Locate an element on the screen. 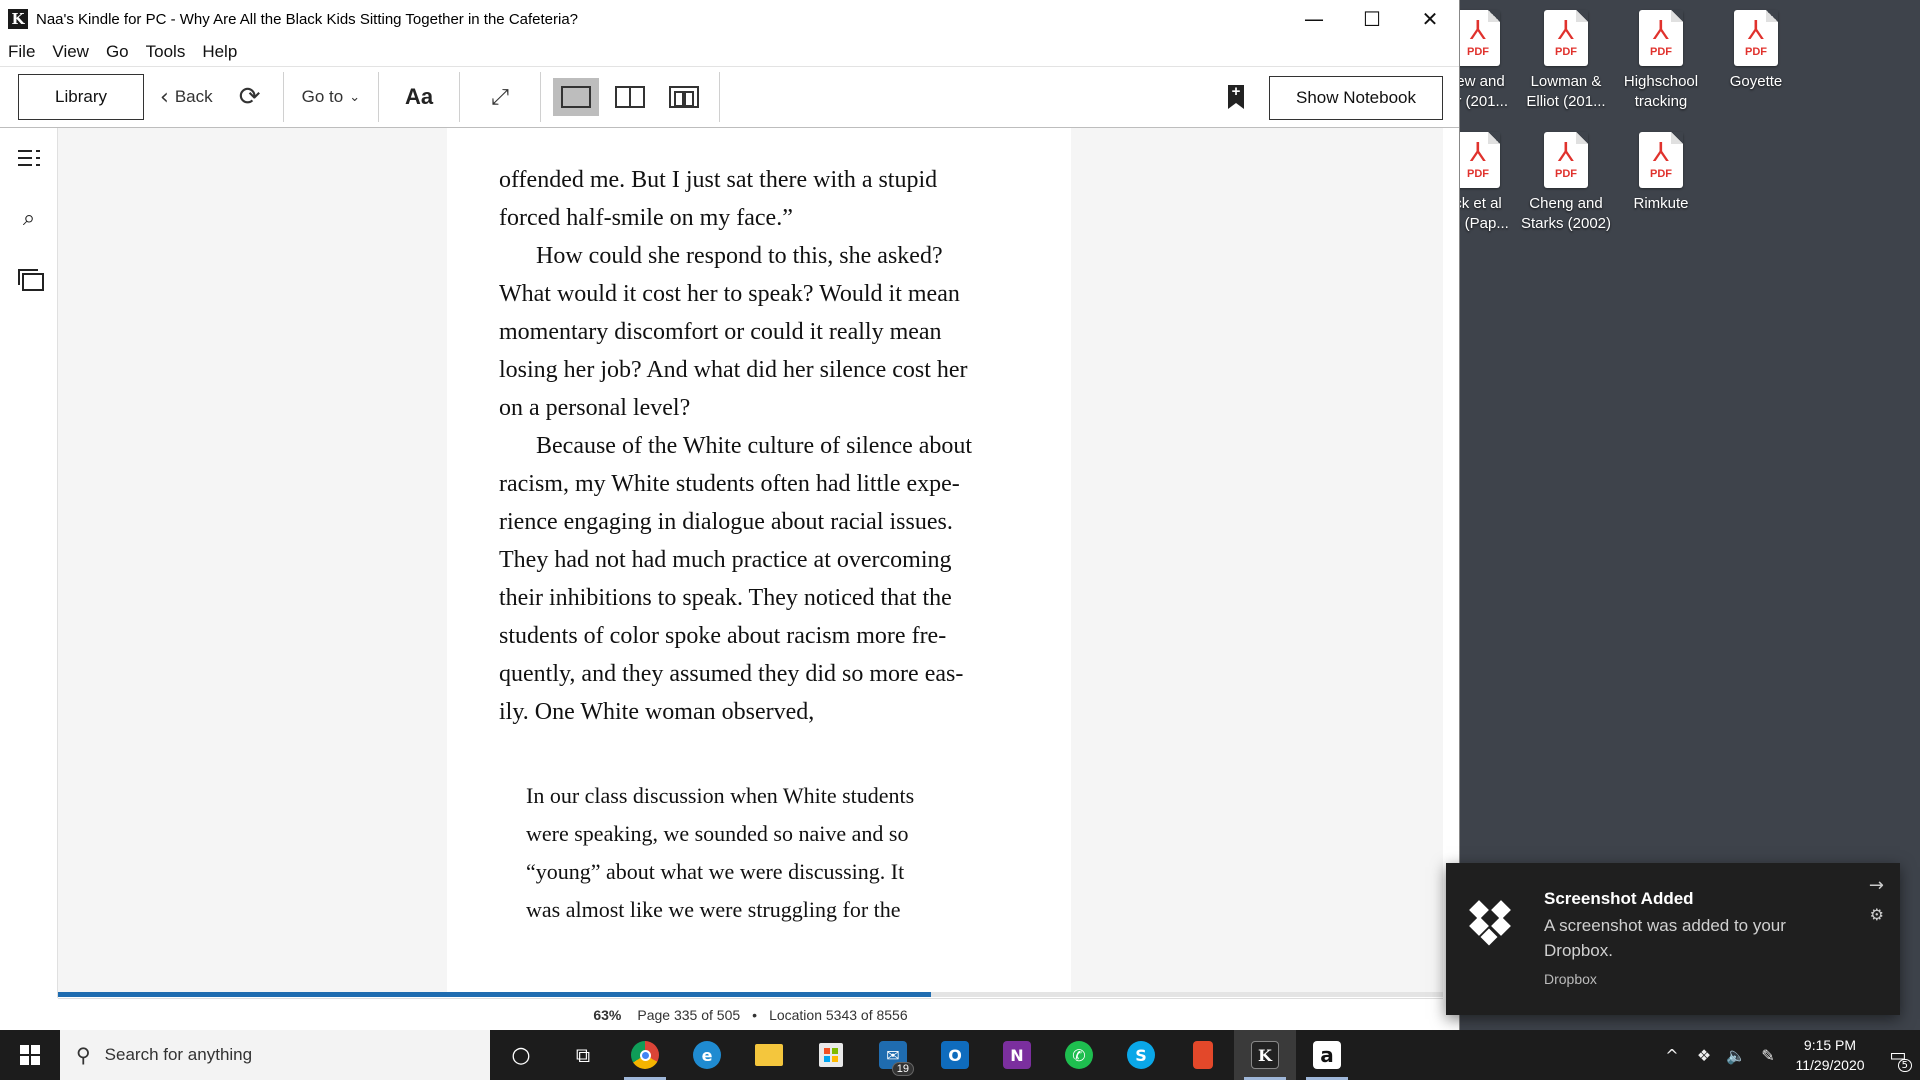  show-notebook-button: Show Notebook is located at coordinates (1356, 98).